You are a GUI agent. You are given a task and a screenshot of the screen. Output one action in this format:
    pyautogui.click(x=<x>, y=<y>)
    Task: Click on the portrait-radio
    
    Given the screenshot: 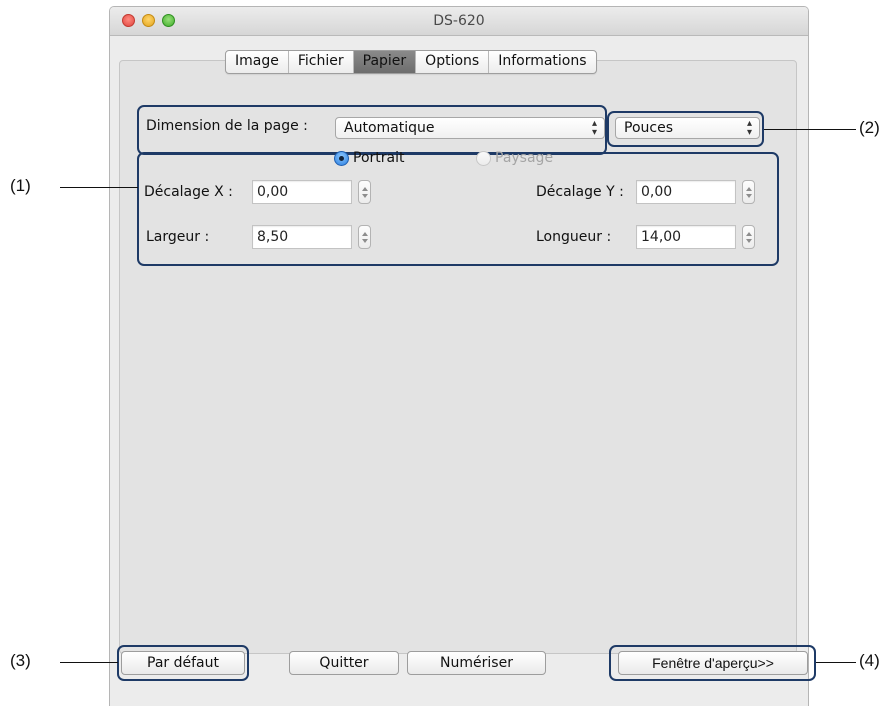 What is the action you would take?
    pyautogui.click(x=341, y=158)
    